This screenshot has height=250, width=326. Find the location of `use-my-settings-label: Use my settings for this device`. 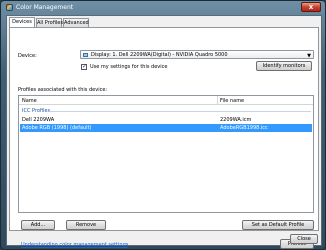

use-my-settings-label: Use my settings for this device is located at coordinates (129, 67).